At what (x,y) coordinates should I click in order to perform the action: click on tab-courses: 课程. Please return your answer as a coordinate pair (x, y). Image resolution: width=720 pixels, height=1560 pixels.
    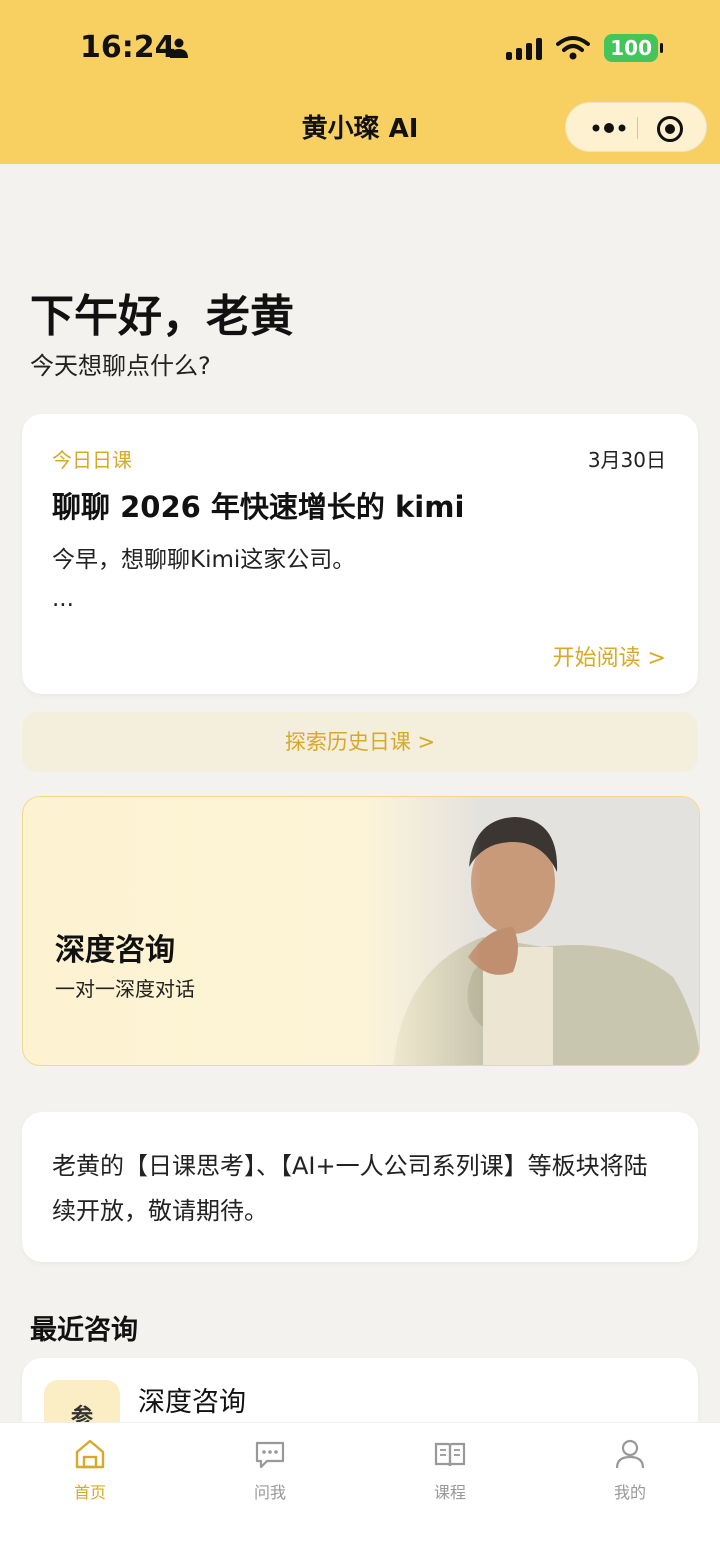
    Looking at the image, I should click on (450, 1477).